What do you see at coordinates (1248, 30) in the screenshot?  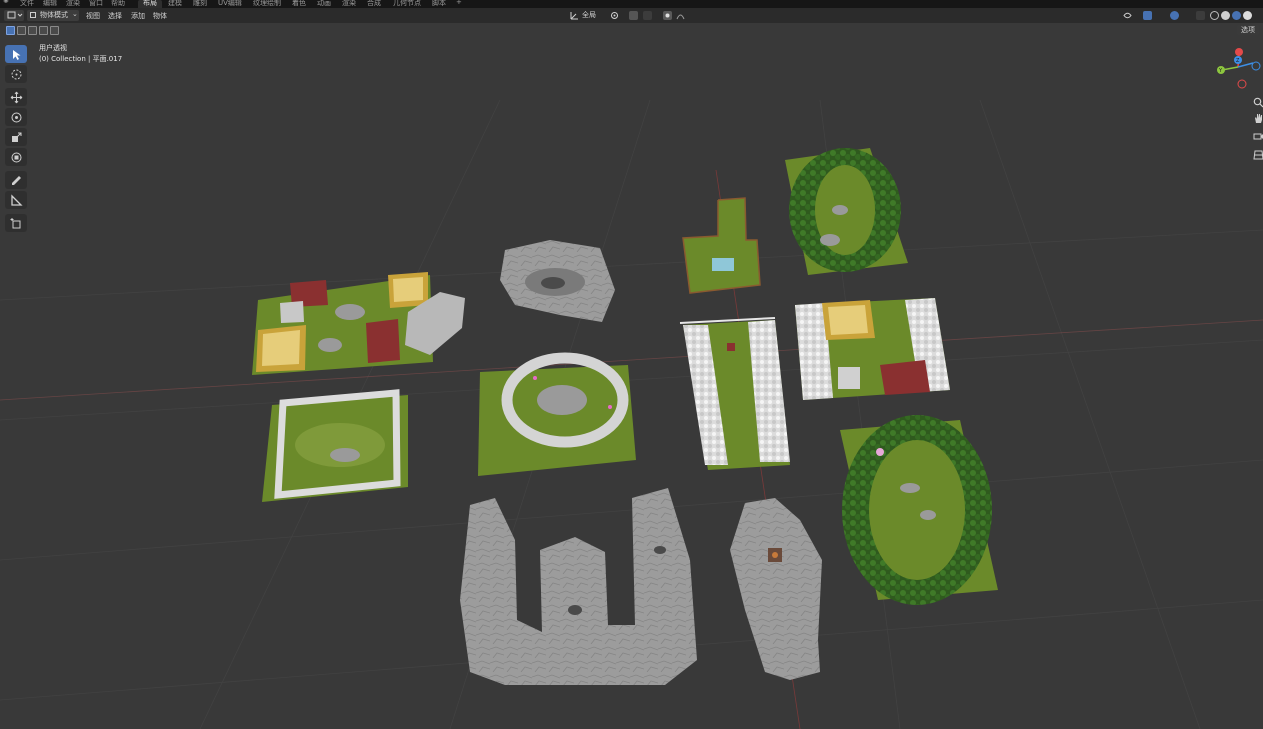 I see `options-dropdown: 选项` at bounding box center [1248, 30].